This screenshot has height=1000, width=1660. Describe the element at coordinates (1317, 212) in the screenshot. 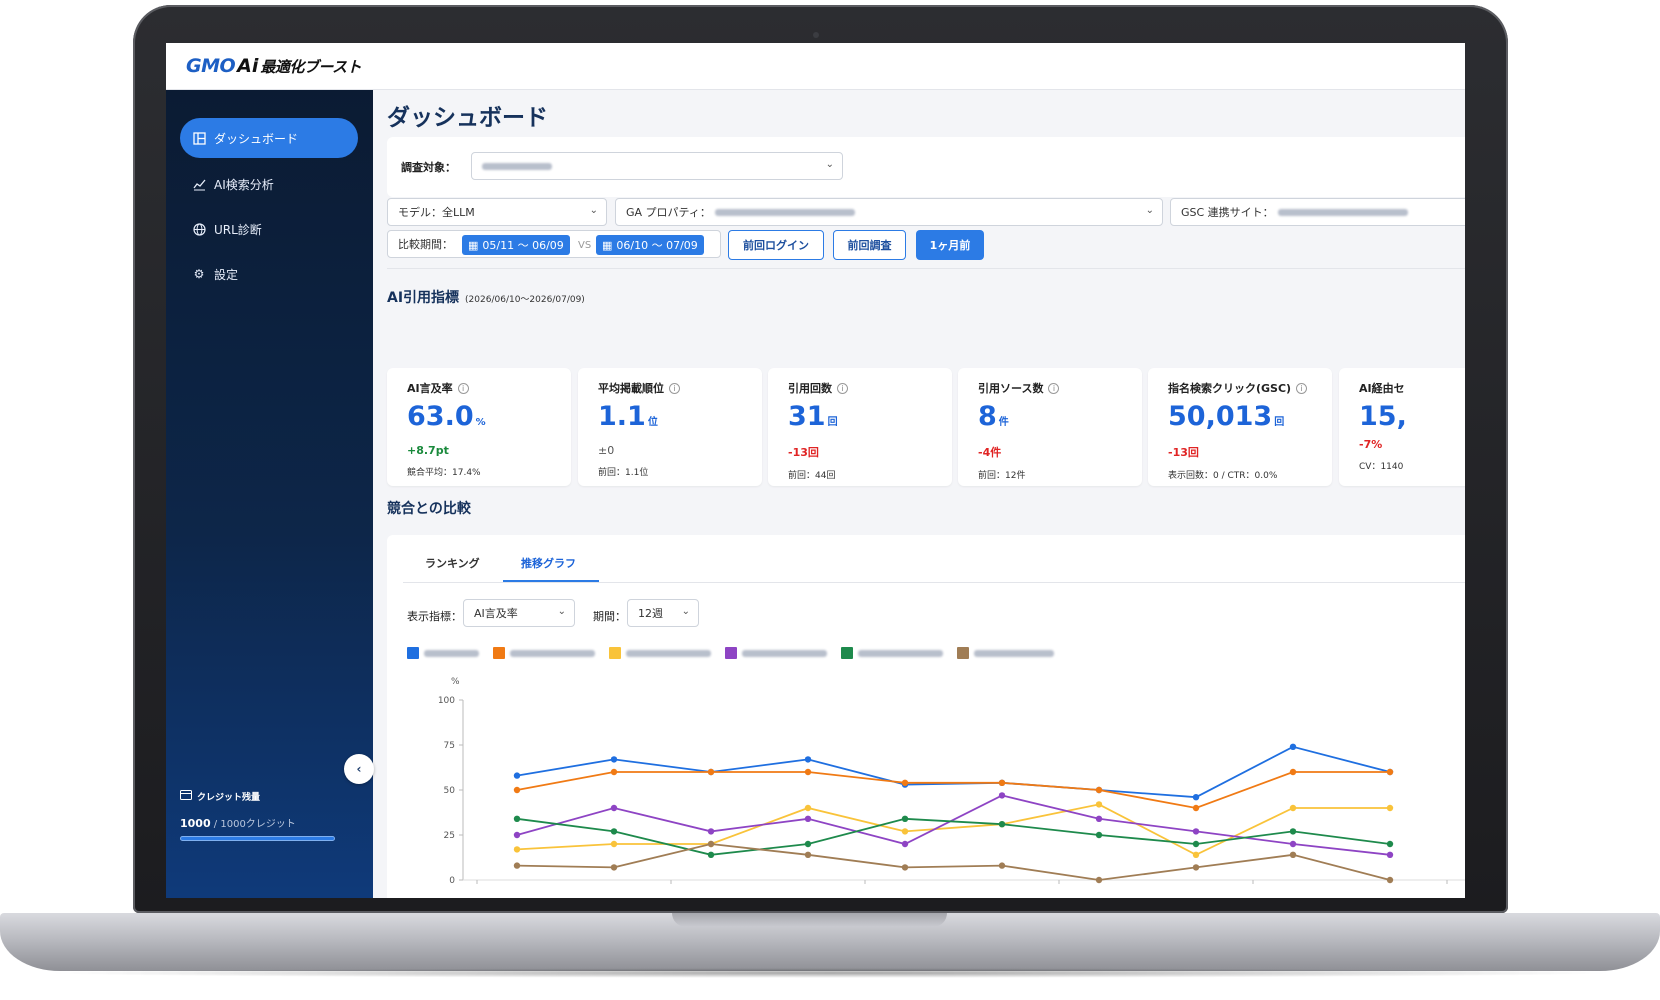

I see `gsc-site-select: GSC 連携サイト：` at that location.